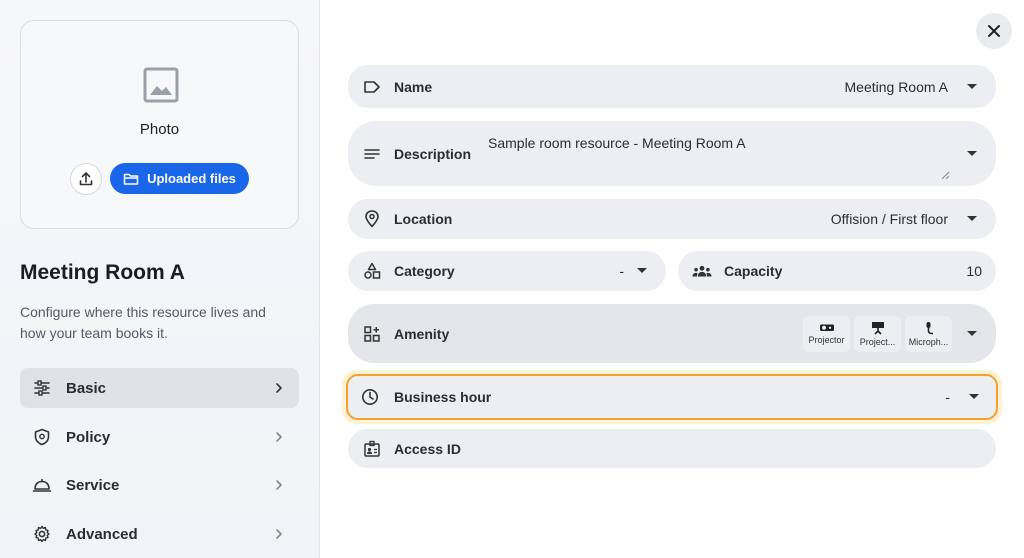 The width and height of the screenshot is (1024, 558). I want to click on business-hour-label: Business hour, so click(443, 397).